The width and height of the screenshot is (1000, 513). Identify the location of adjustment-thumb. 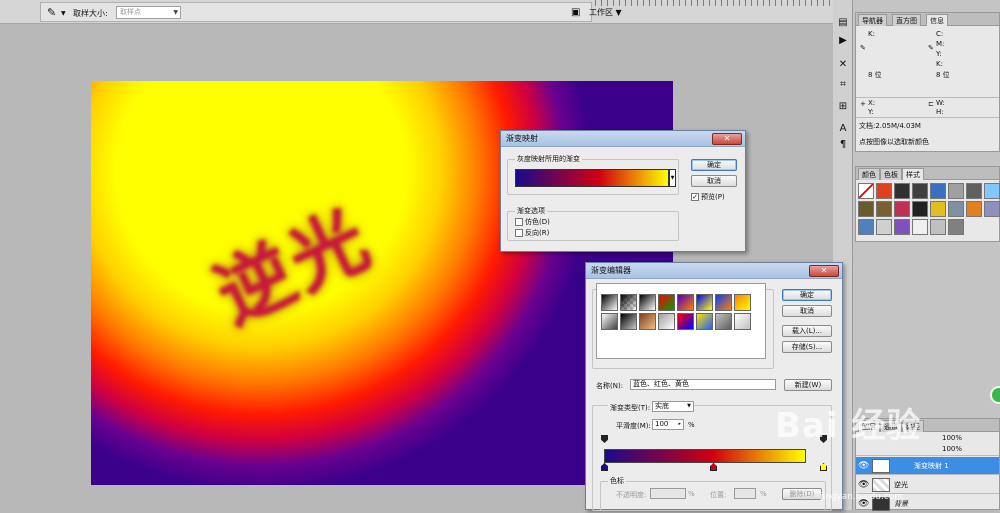
(881, 466).